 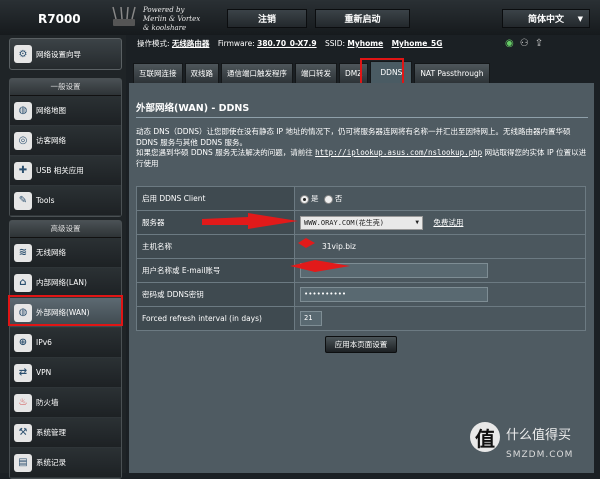 What do you see at coordinates (316, 73) in the screenshot?
I see `tab-virtual-server: 端口转发` at bounding box center [316, 73].